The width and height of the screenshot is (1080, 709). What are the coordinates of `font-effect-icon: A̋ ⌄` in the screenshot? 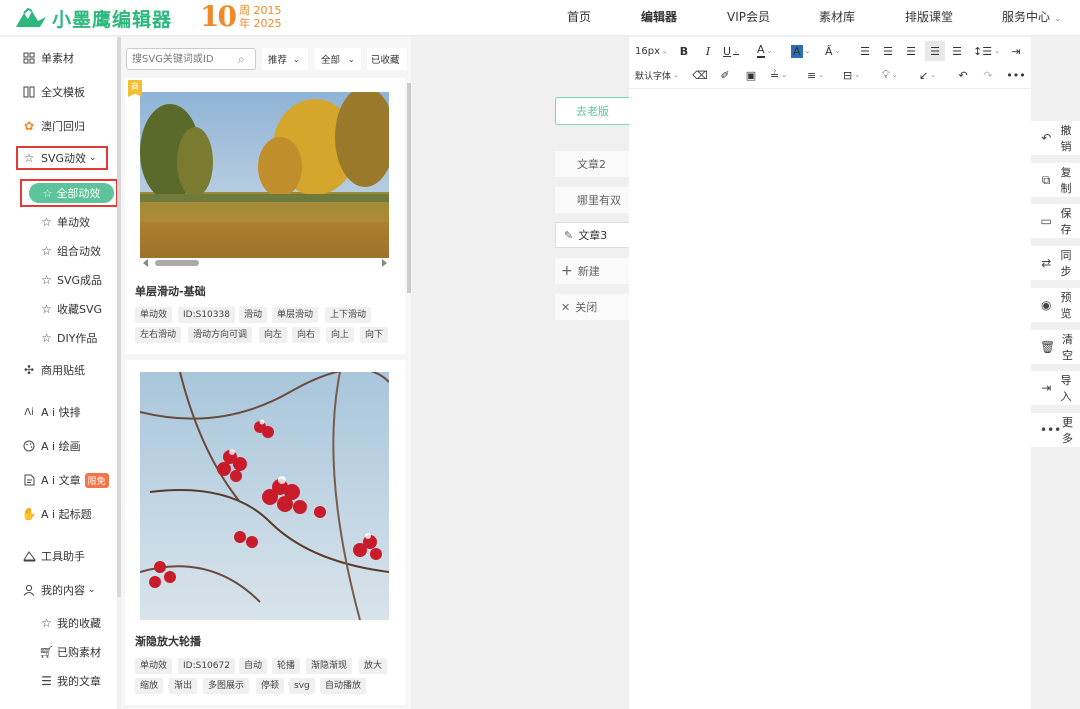 It's located at (832, 51).